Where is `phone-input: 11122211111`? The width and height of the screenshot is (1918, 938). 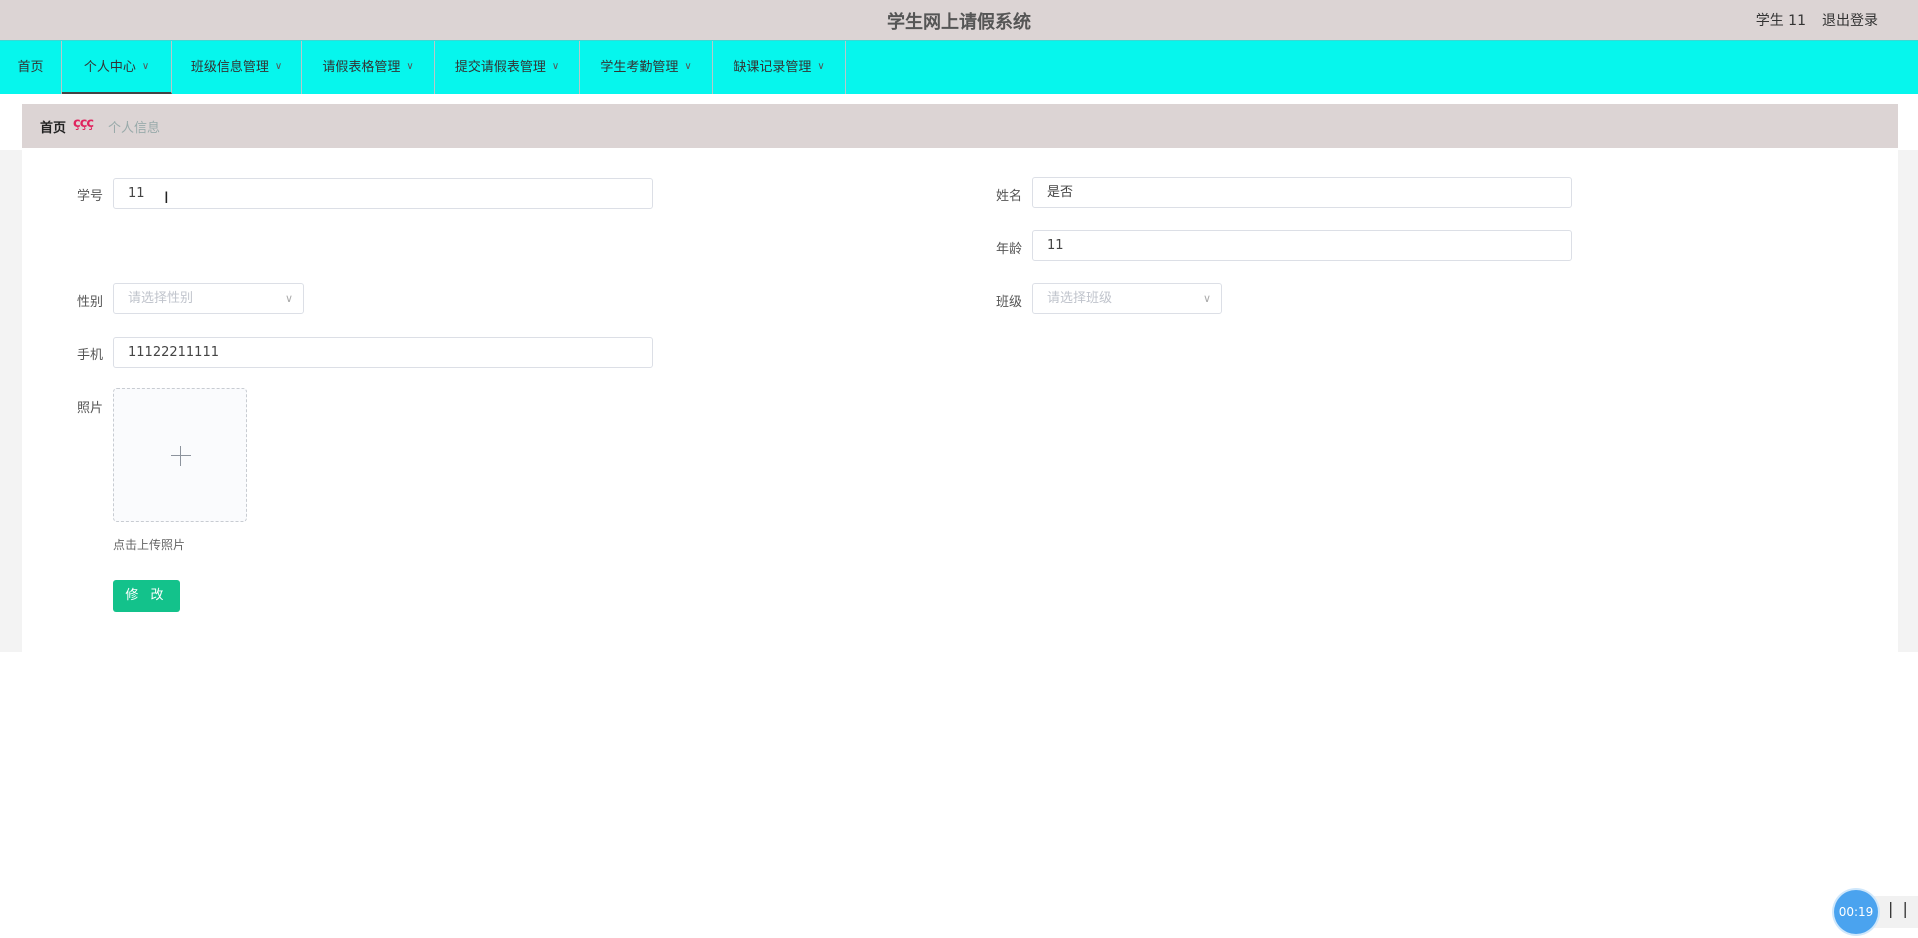
phone-input: 11122211111 is located at coordinates (383, 352).